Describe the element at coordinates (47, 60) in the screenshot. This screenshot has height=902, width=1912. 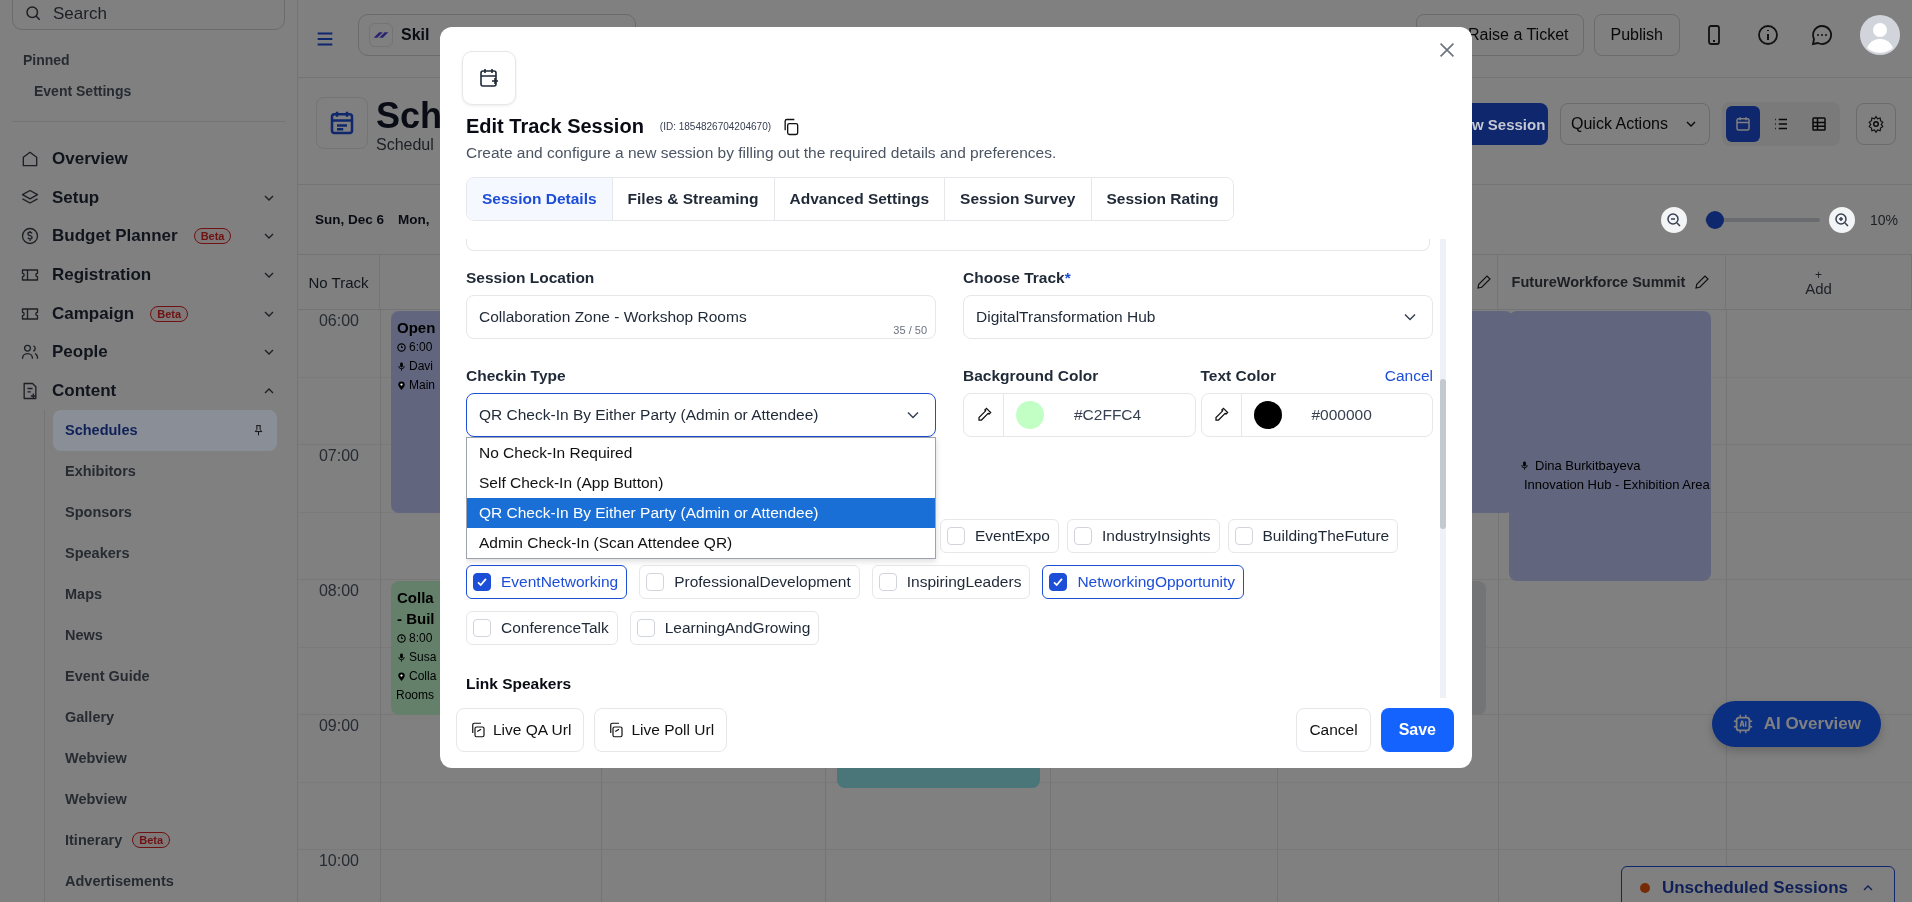
I see `section-heading: Pinned` at that location.